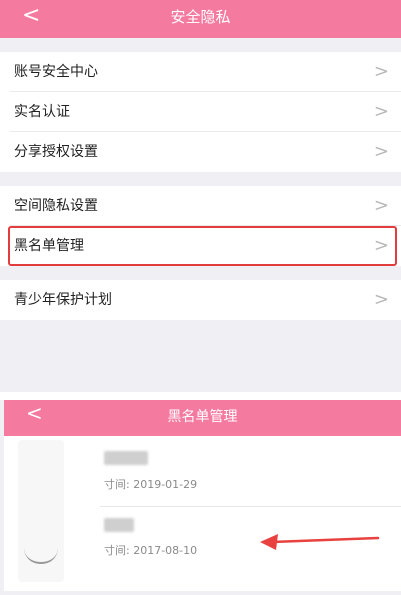 This screenshot has height=595, width=401. What do you see at coordinates (202, 417) in the screenshot?
I see `blacklist-page-title: 黑名单管理` at bounding box center [202, 417].